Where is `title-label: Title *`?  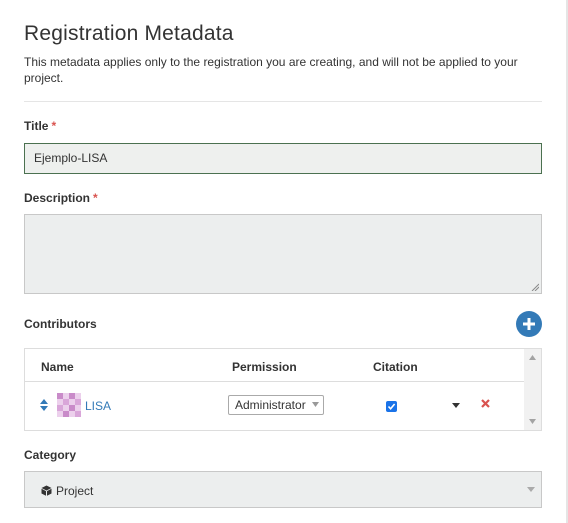 title-label: Title * is located at coordinates (40, 126).